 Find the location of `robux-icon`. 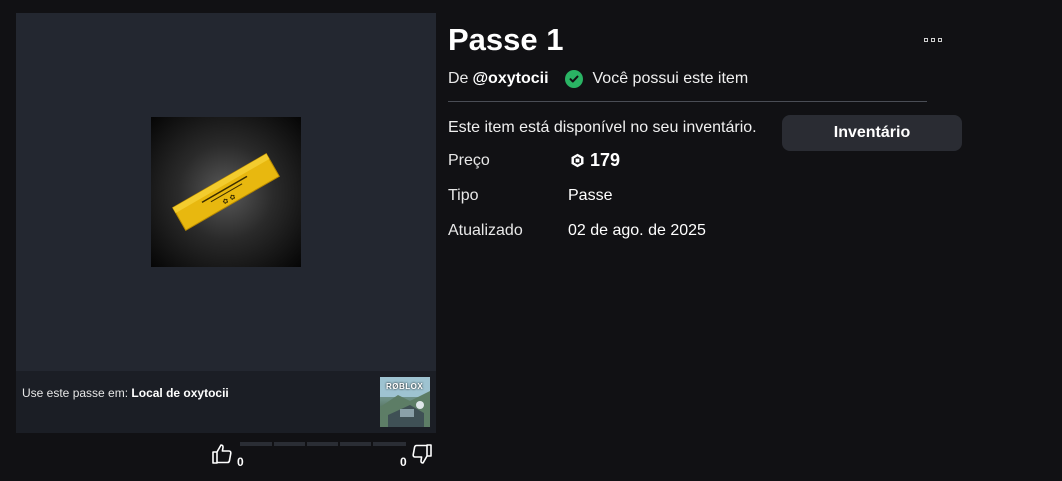

robux-icon is located at coordinates (577, 160).